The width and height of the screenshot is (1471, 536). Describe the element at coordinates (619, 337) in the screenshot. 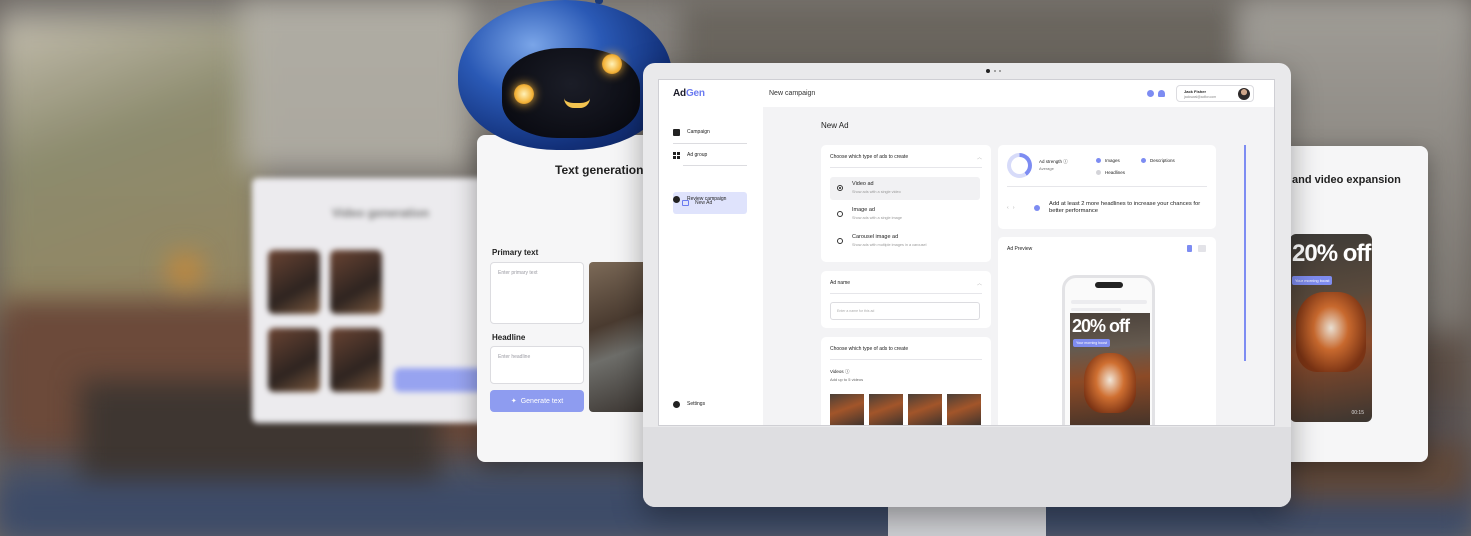

I see `cafe-photo` at that location.